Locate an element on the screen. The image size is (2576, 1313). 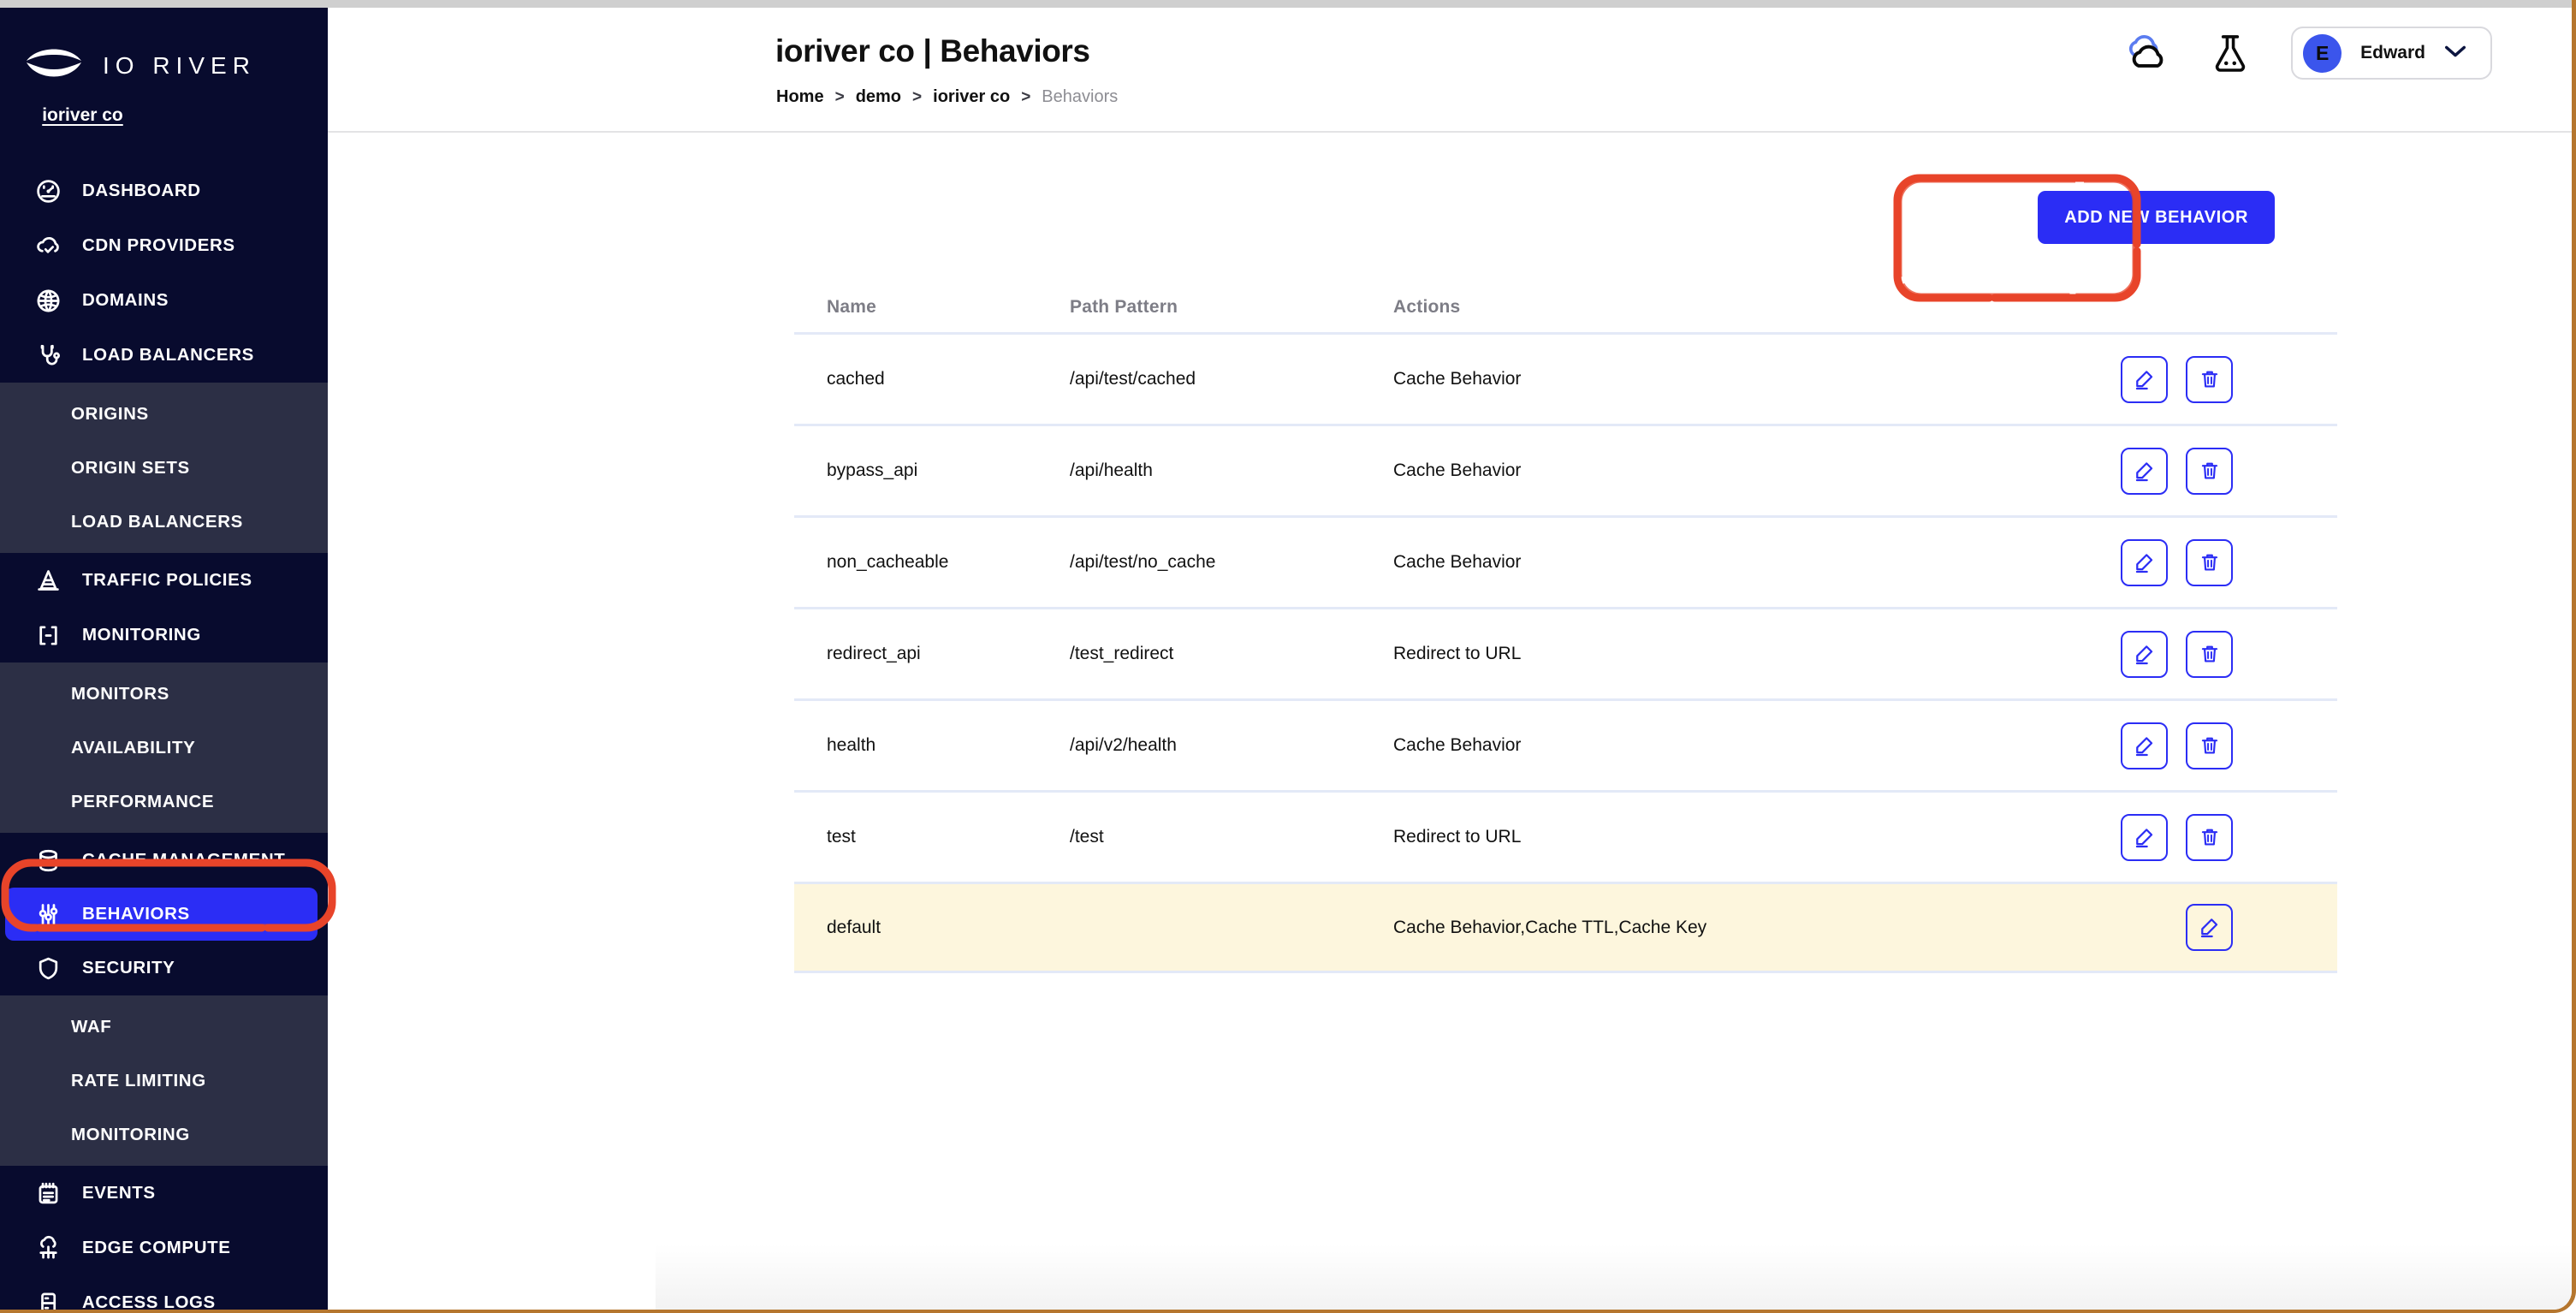
table-row: bypass_api /api/health Cache Behavior is located at coordinates (1565, 469).